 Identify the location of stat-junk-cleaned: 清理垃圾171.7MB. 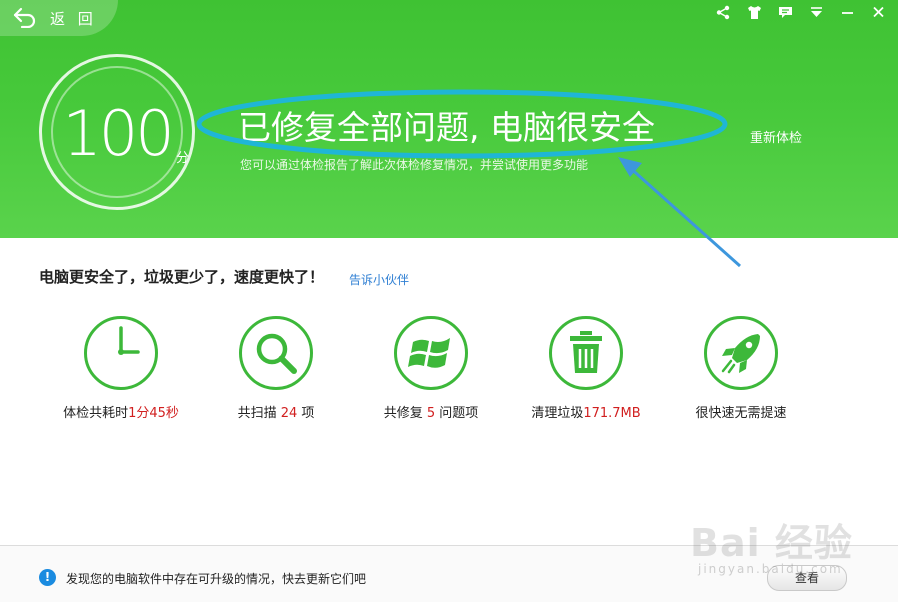
(586, 367).